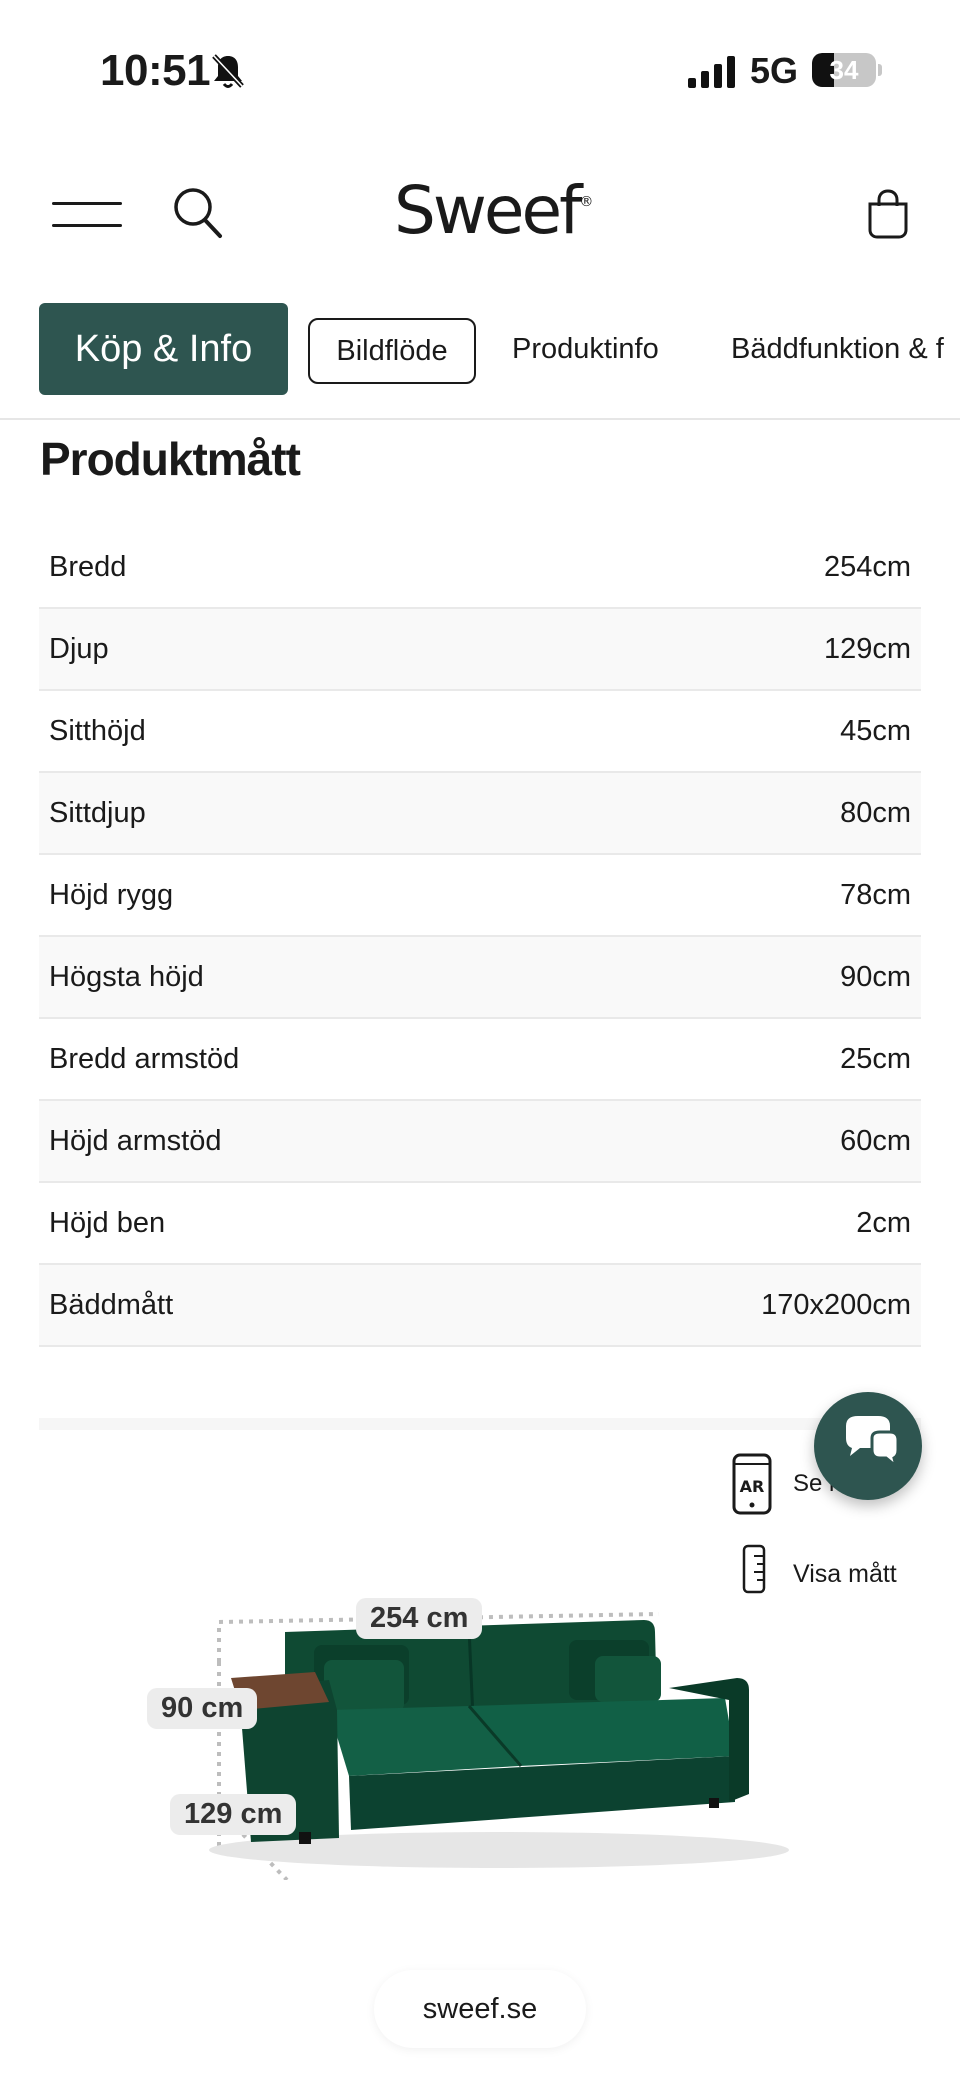 Image resolution: width=960 pixels, height=2081 pixels. Describe the element at coordinates (111, 895) in the screenshot. I see `row-label: Höjd rygg` at that location.